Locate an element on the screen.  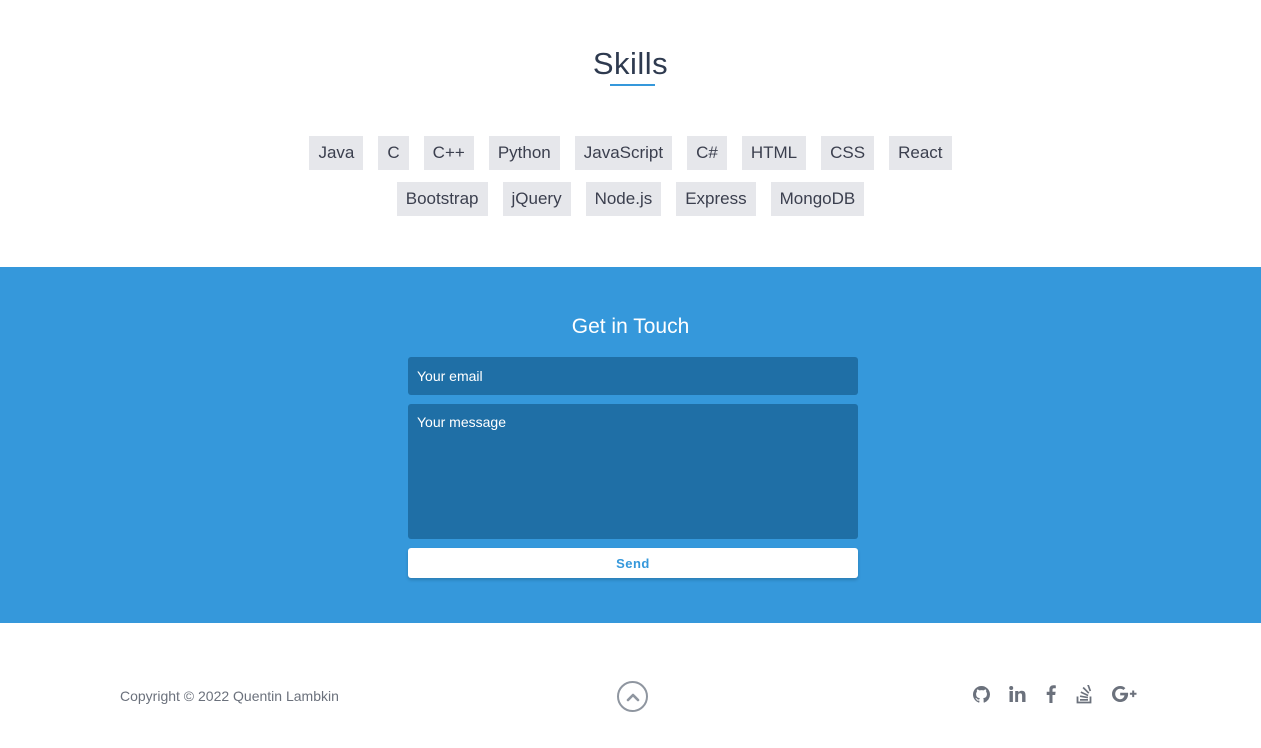
skills-row: Bootstrap jQuery Node.js Express MongoDB is located at coordinates (630, 199).